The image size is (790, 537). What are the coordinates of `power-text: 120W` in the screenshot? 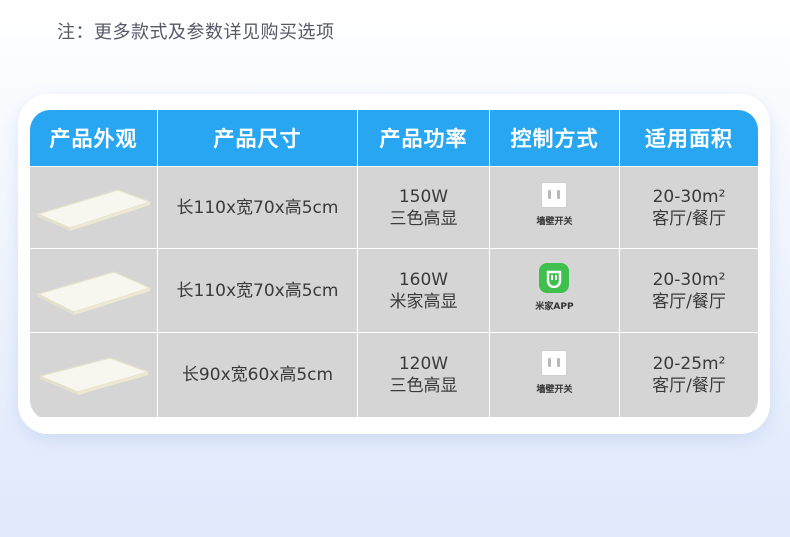 It's located at (423, 364).